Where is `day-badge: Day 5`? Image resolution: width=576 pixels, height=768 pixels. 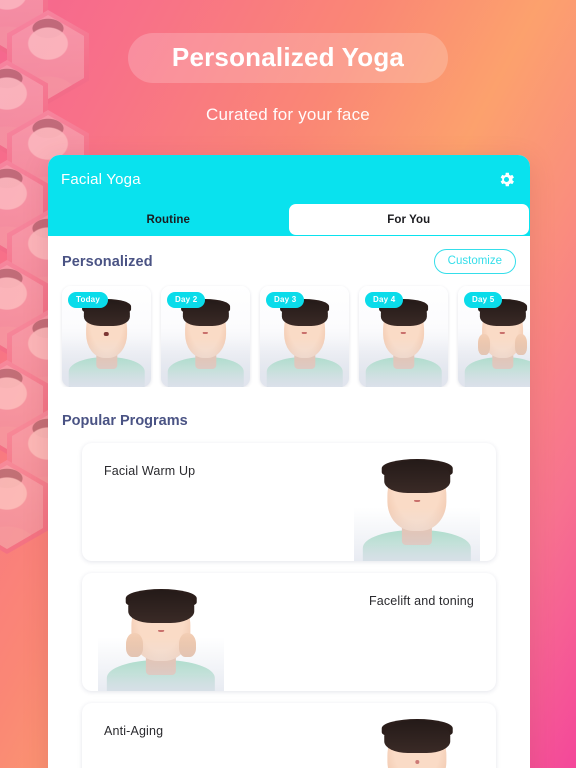
day-badge: Day 5 is located at coordinates (483, 300).